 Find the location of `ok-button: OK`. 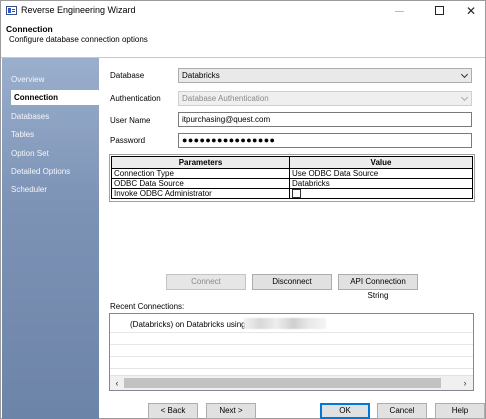

ok-button: OK is located at coordinates (345, 411).